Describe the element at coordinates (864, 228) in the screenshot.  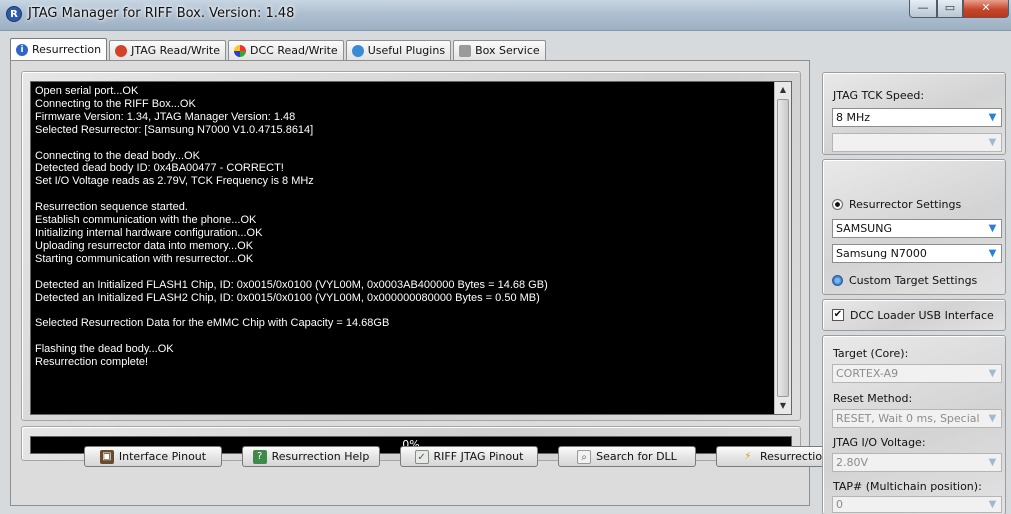
I see `manufacturer-value: SAMSUNG` at that location.